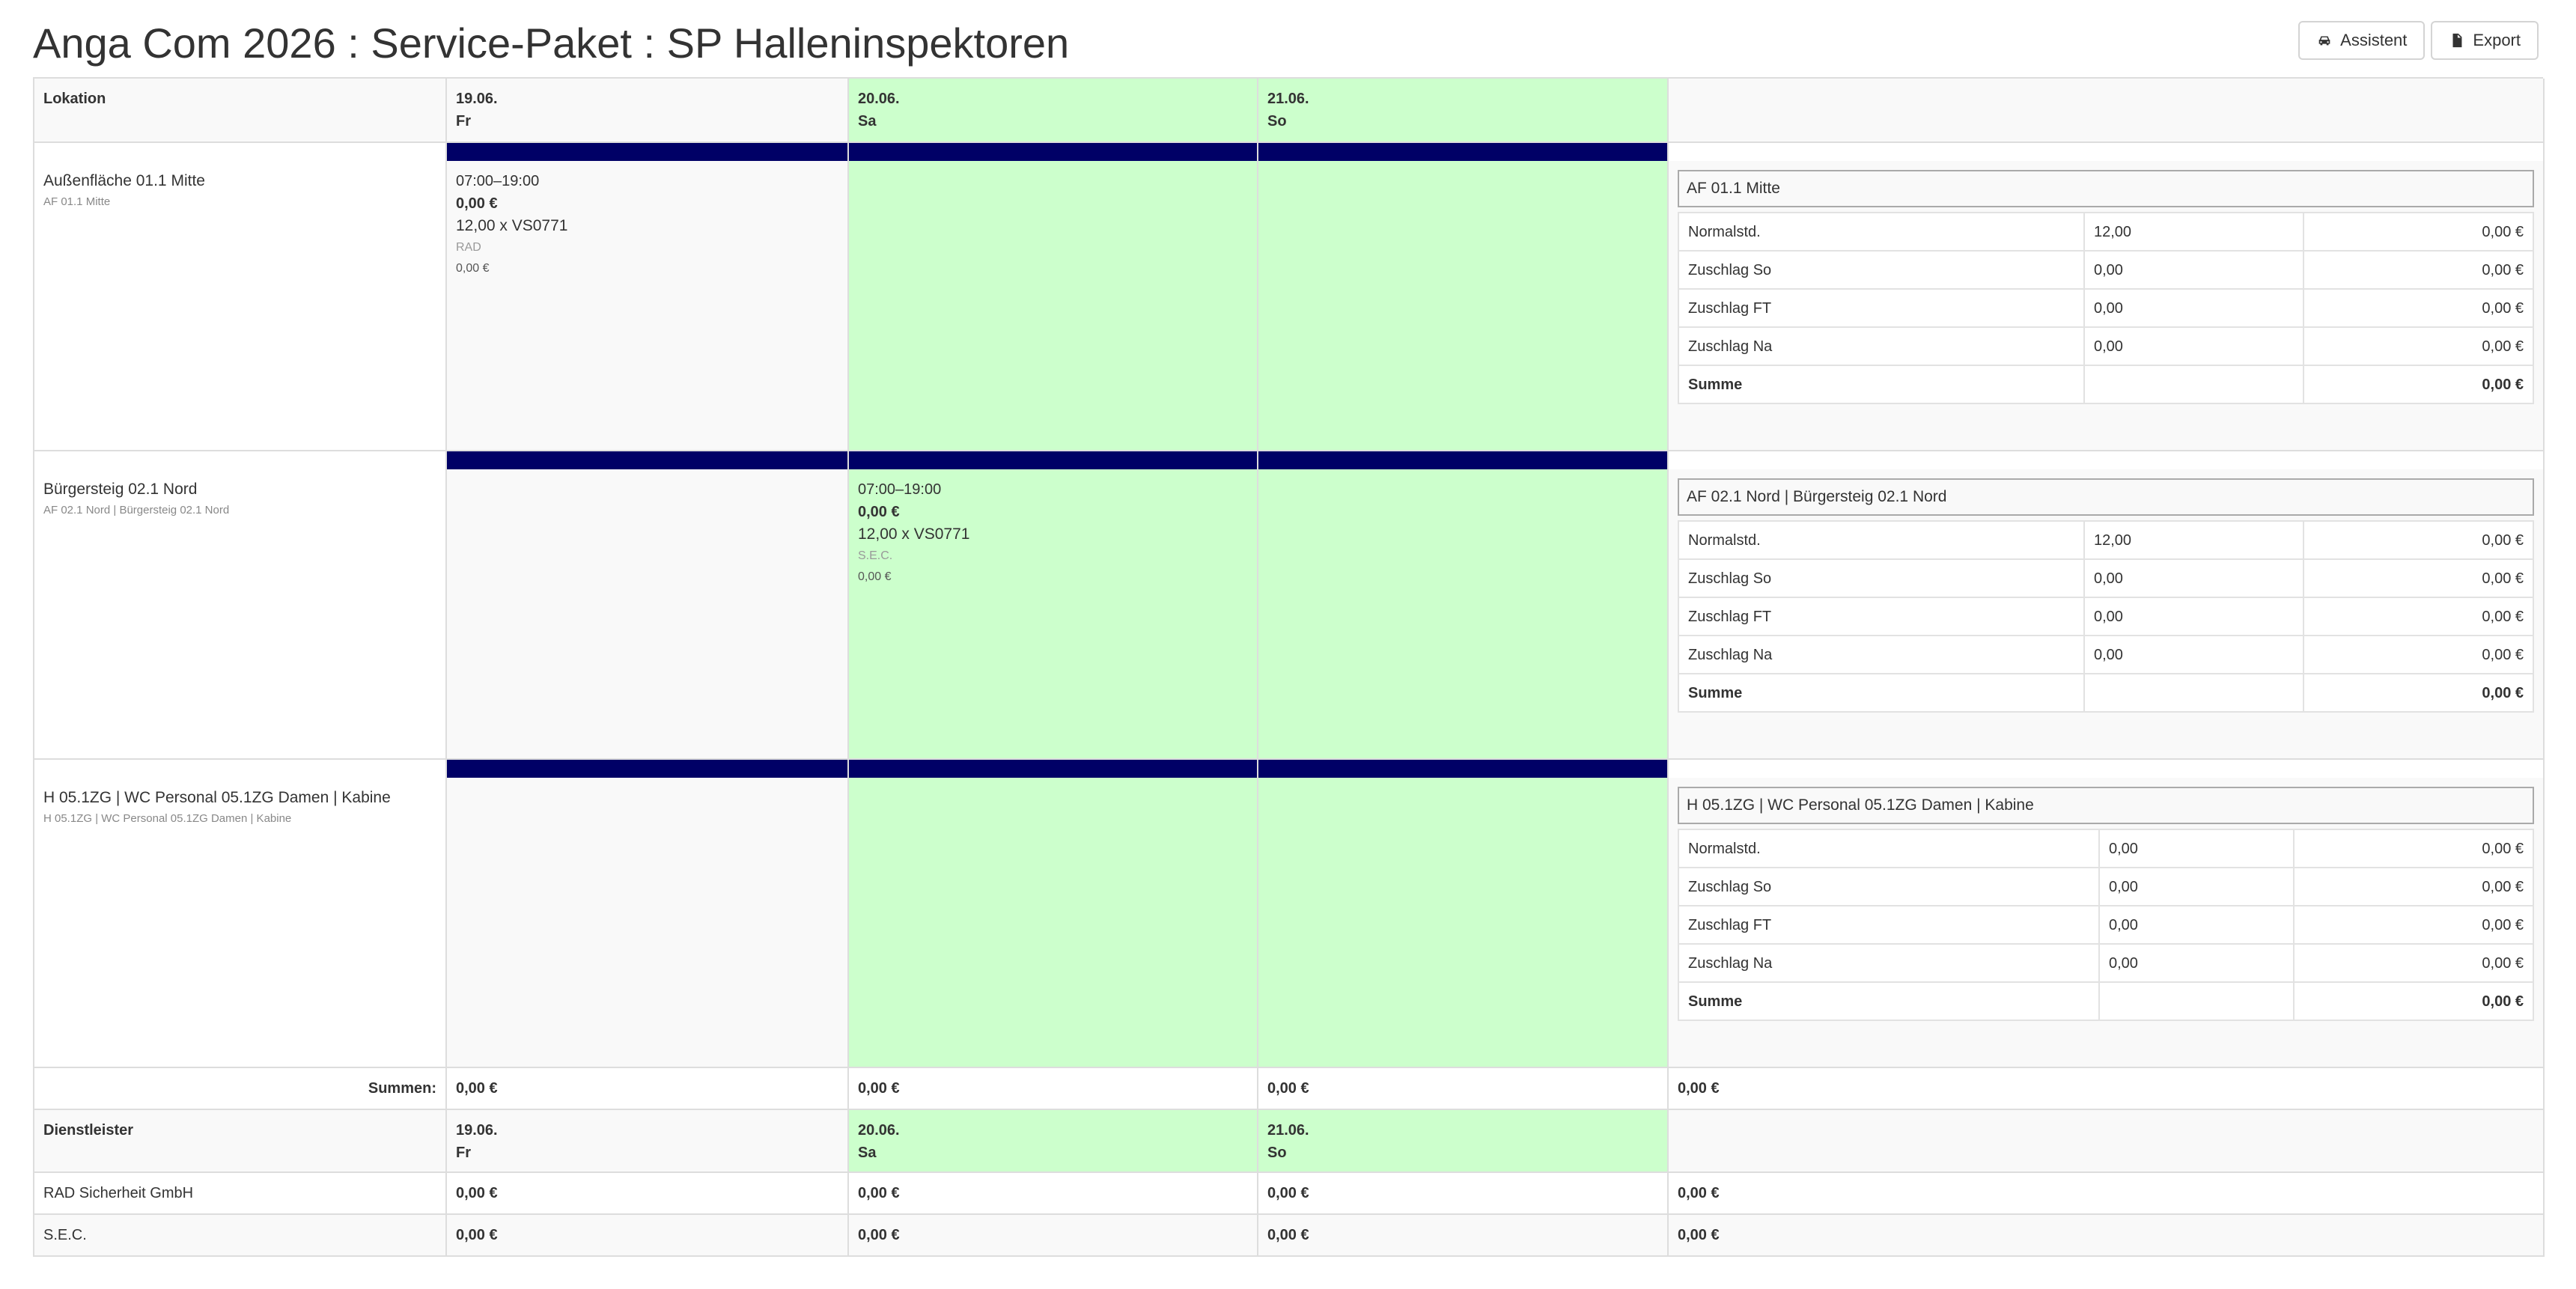 This screenshot has width=2576, height=1289. What do you see at coordinates (879, 1130) in the screenshot?
I see `day-date: 20.06.` at bounding box center [879, 1130].